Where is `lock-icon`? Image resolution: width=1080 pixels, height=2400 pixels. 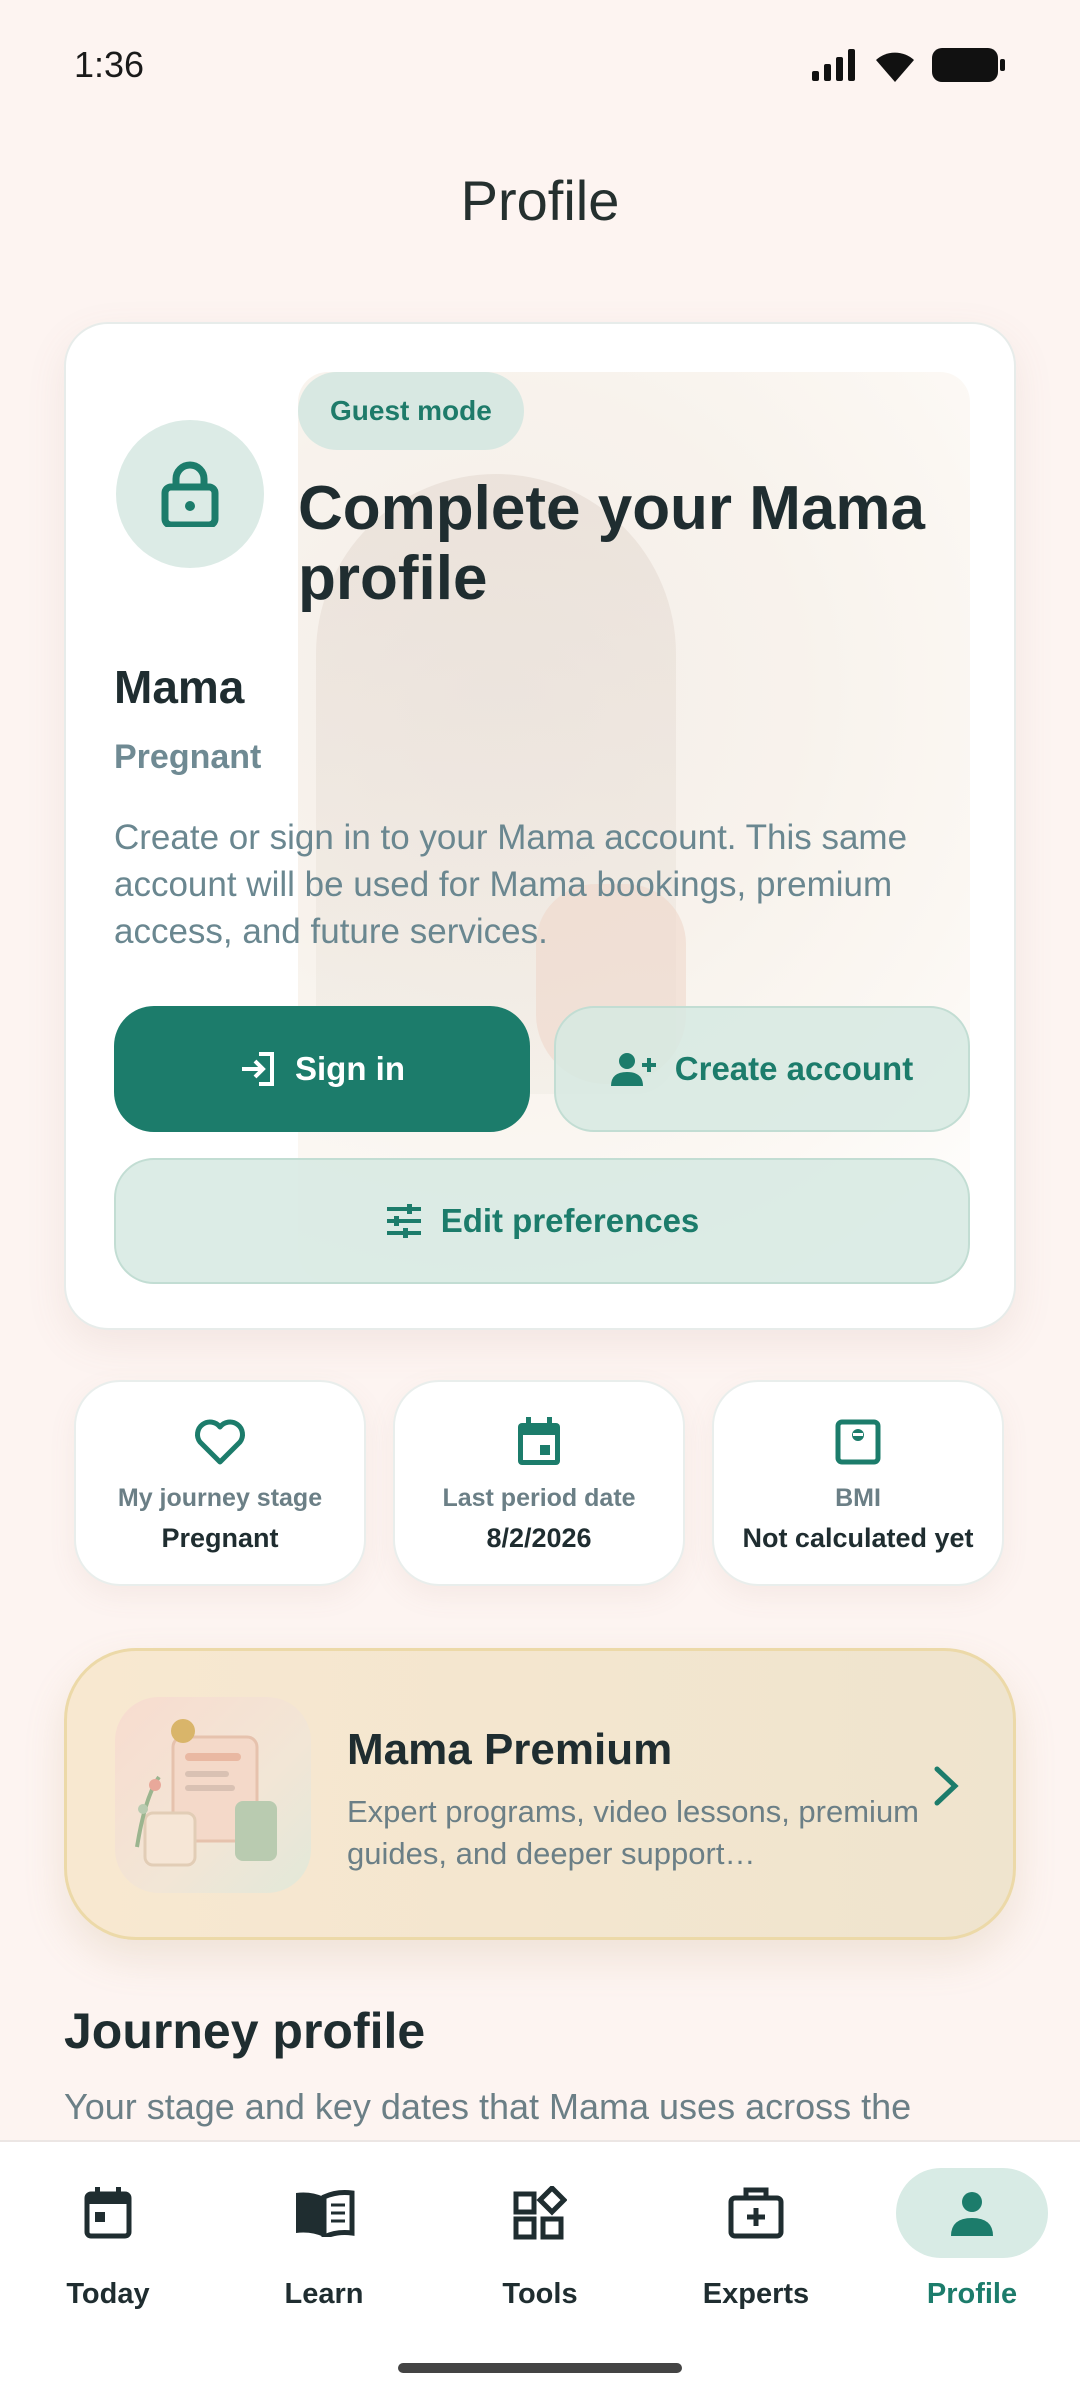
lock-icon is located at coordinates (190, 494).